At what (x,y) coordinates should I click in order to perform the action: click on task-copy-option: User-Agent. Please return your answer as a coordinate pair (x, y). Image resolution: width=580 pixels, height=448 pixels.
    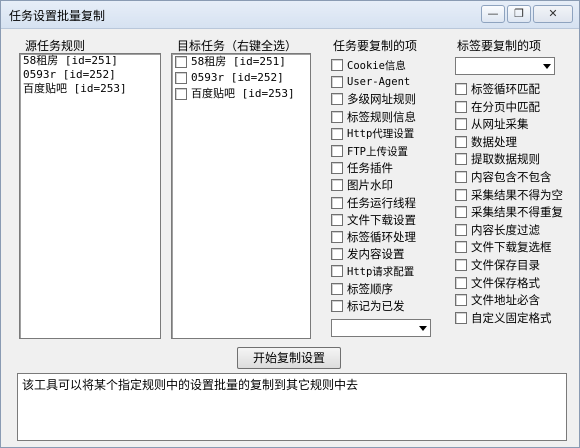
    Looking at the image, I should click on (370, 82).